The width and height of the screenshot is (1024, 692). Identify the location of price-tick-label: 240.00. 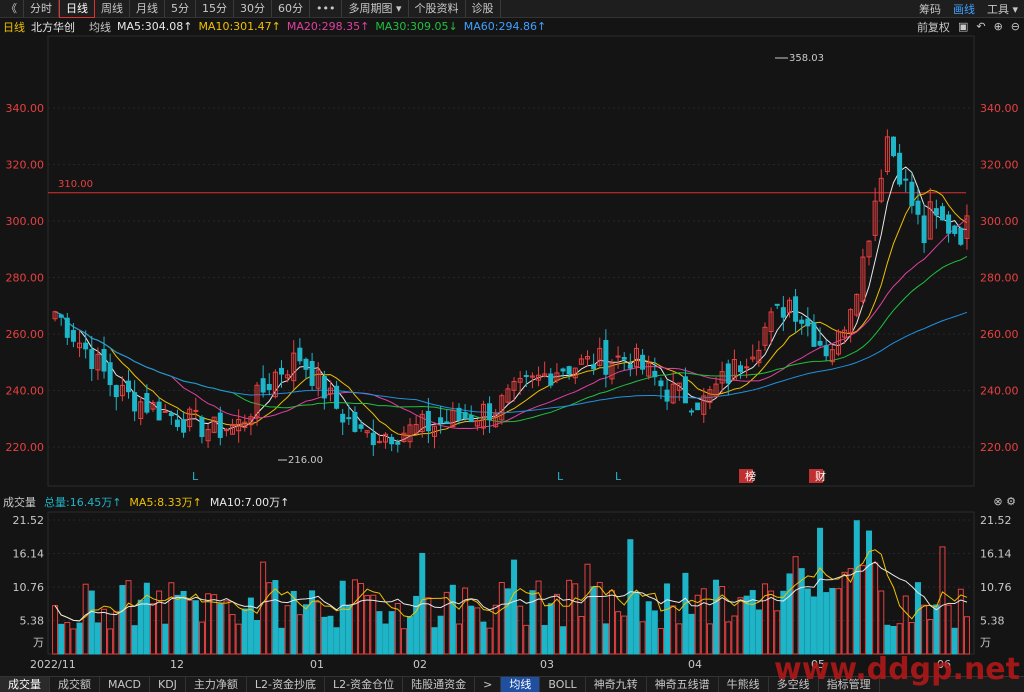
(25, 391).